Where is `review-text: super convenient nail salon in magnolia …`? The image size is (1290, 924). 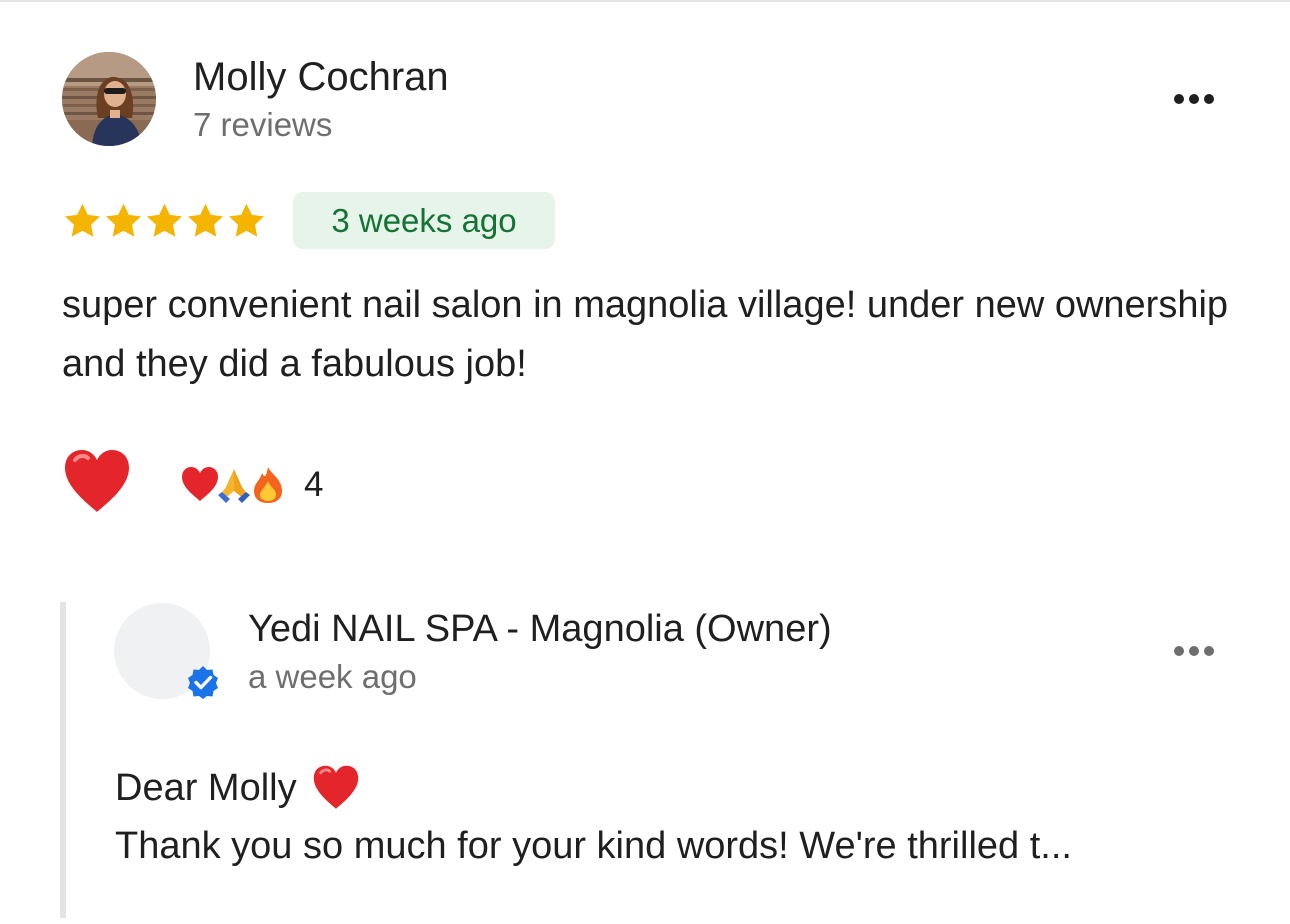 review-text: super convenient nail salon in magnolia … is located at coordinates (645, 334).